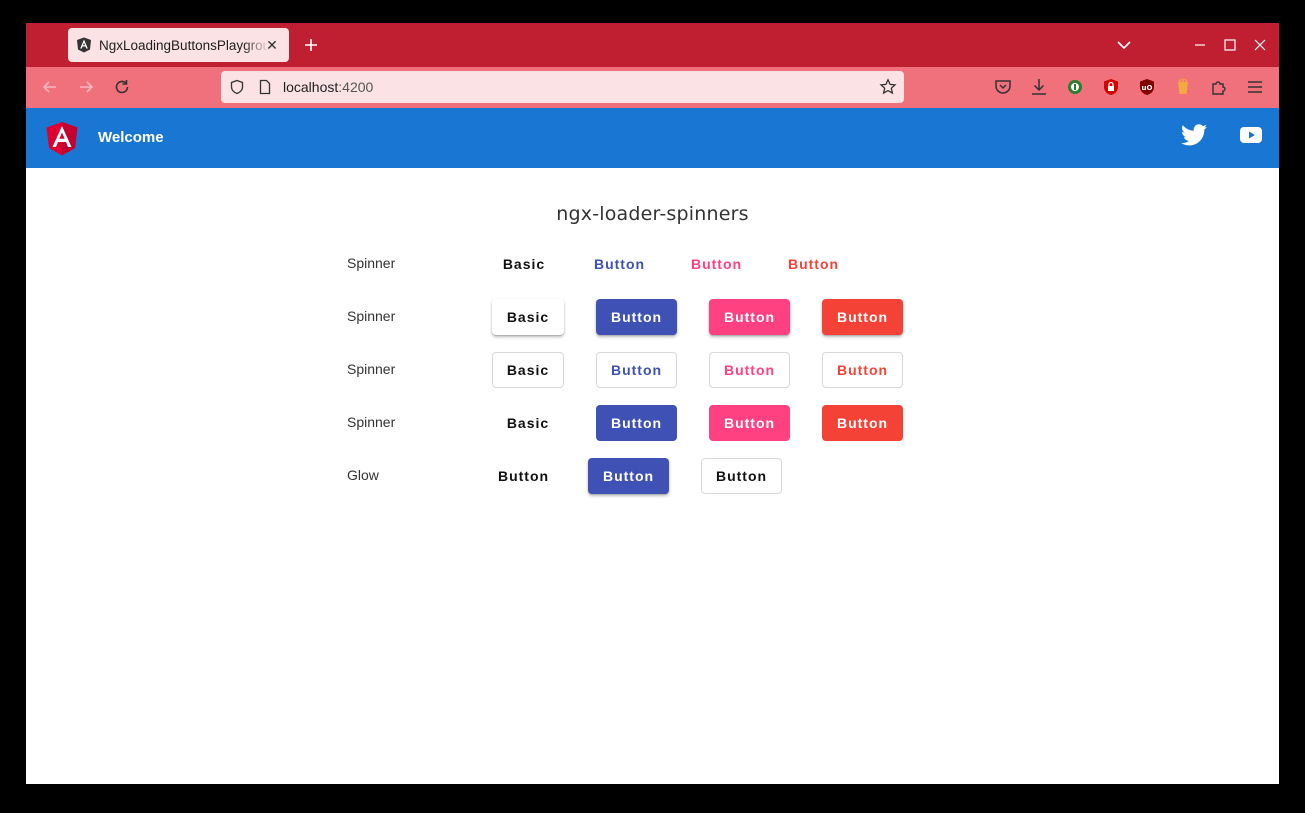 The width and height of the screenshot is (1305, 813). What do you see at coordinates (636, 317) in the screenshot?
I see `primary-raised-button: Button` at bounding box center [636, 317].